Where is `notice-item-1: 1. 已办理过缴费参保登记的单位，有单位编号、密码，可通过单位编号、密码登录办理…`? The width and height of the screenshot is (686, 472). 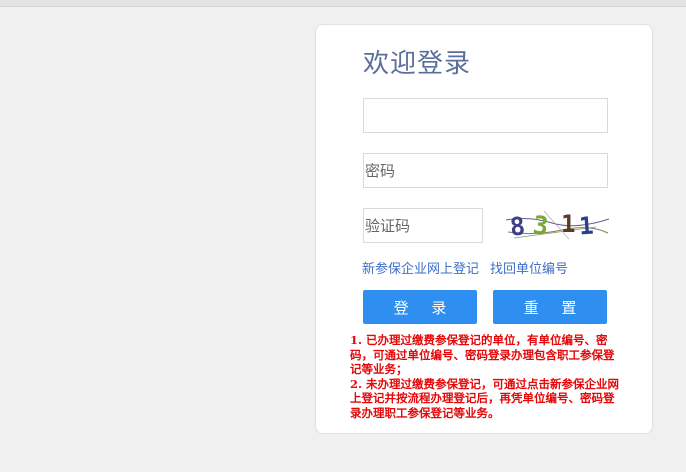
notice-item-1: 1. 已办理过缴费参保登记的单位，有单位编号、密码，可通过单位编号、密码登录办理… is located at coordinates (482, 354).